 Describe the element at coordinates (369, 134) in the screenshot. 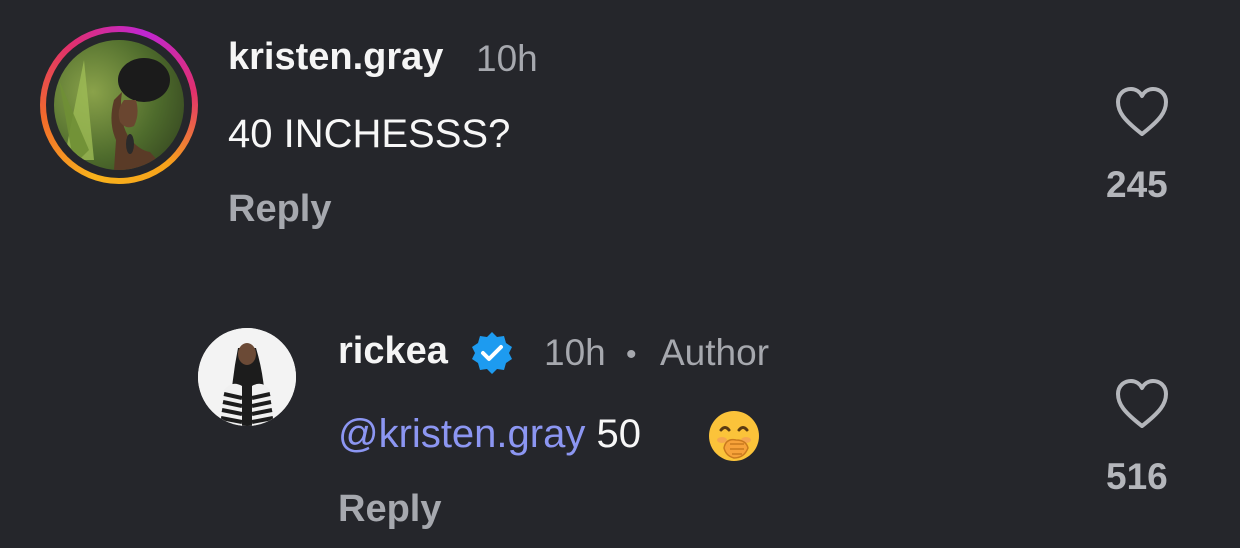

I see `comment-text: 40 INCHESSS?` at that location.